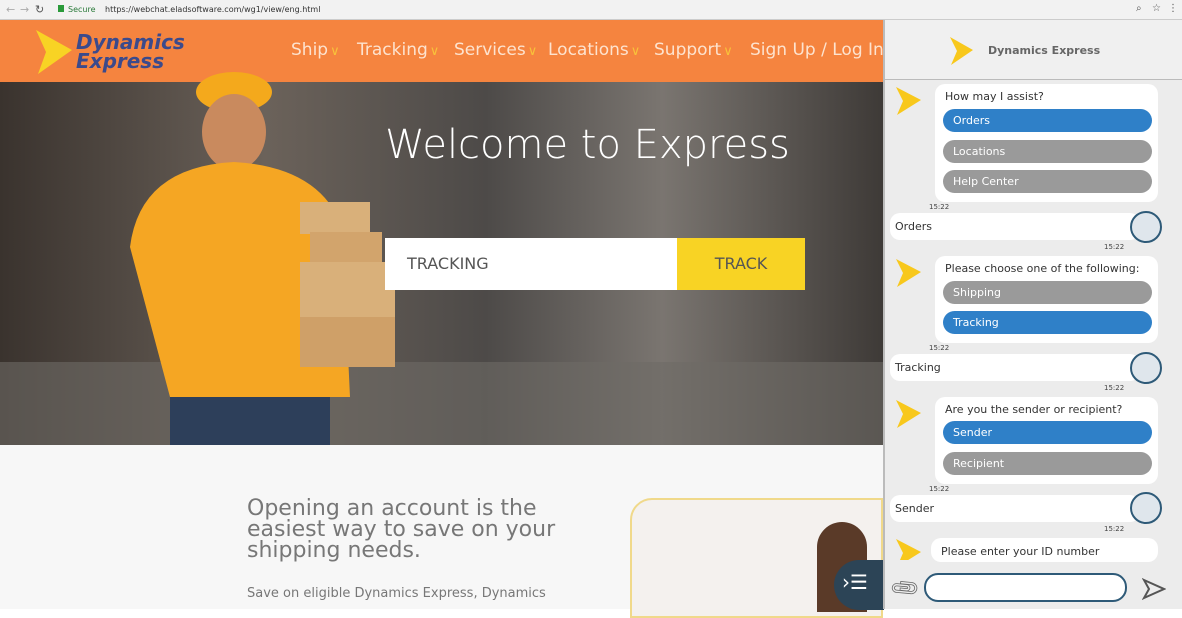 The width and height of the screenshot is (1182, 618). What do you see at coordinates (1173, 8) in the screenshot?
I see `menu-icon: ⋮` at bounding box center [1173, 8].